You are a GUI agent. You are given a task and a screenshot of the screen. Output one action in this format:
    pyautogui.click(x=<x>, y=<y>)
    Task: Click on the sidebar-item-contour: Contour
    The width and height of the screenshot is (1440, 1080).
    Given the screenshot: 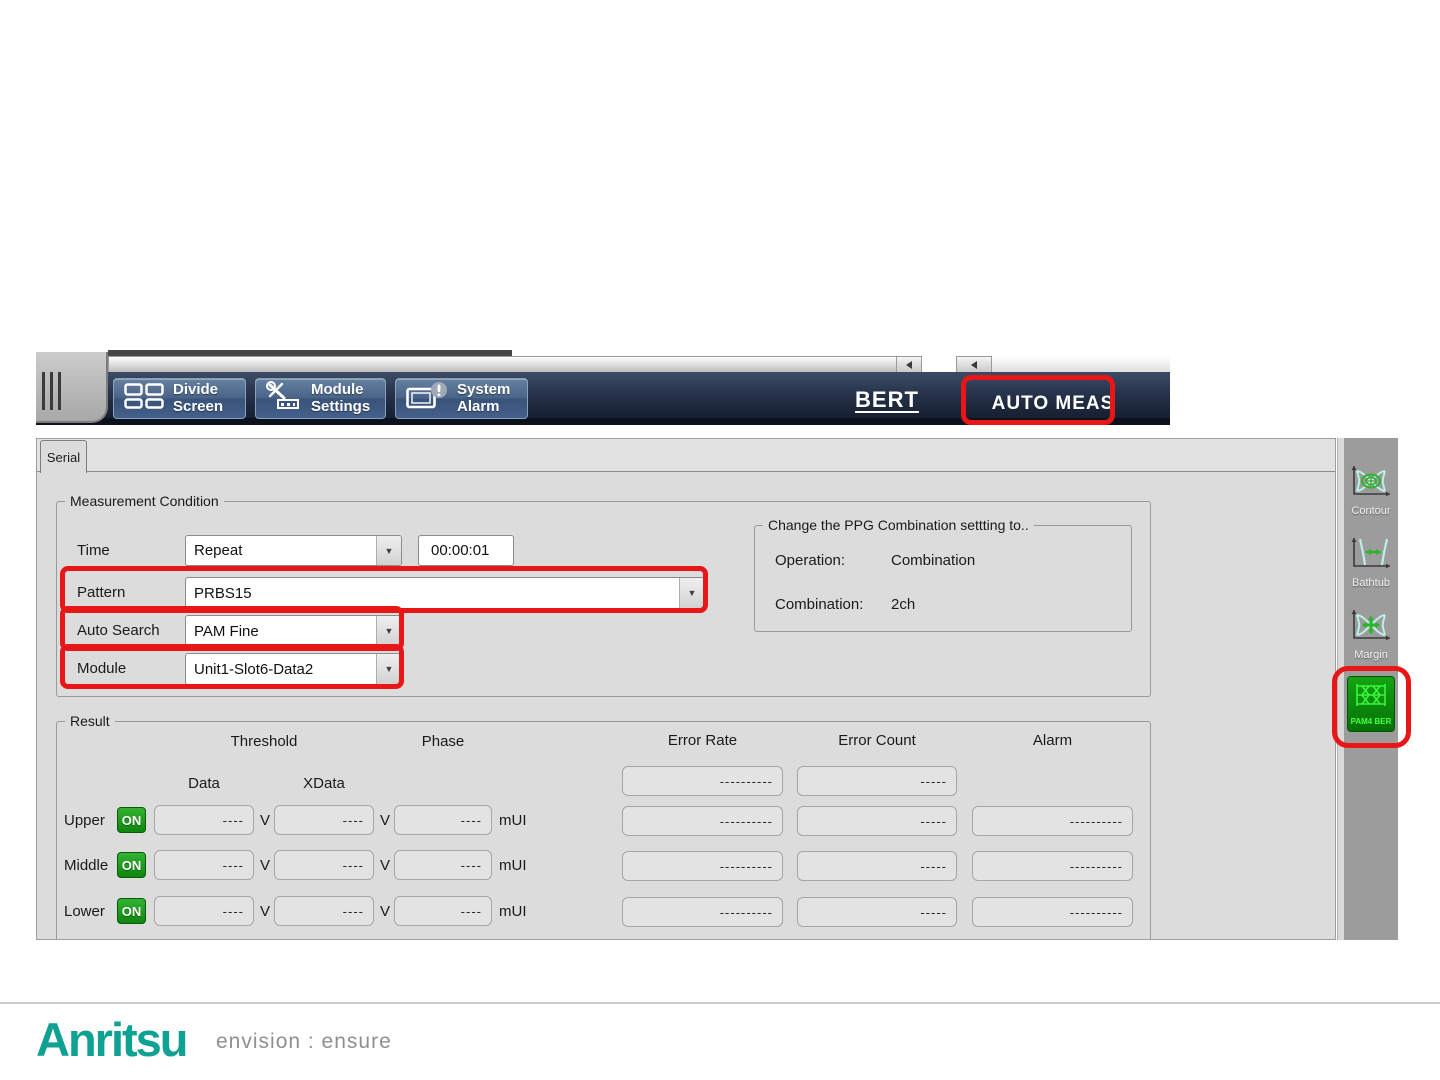 What is the action you would take?
    pyautogui.click(x=1371, y=490)
    